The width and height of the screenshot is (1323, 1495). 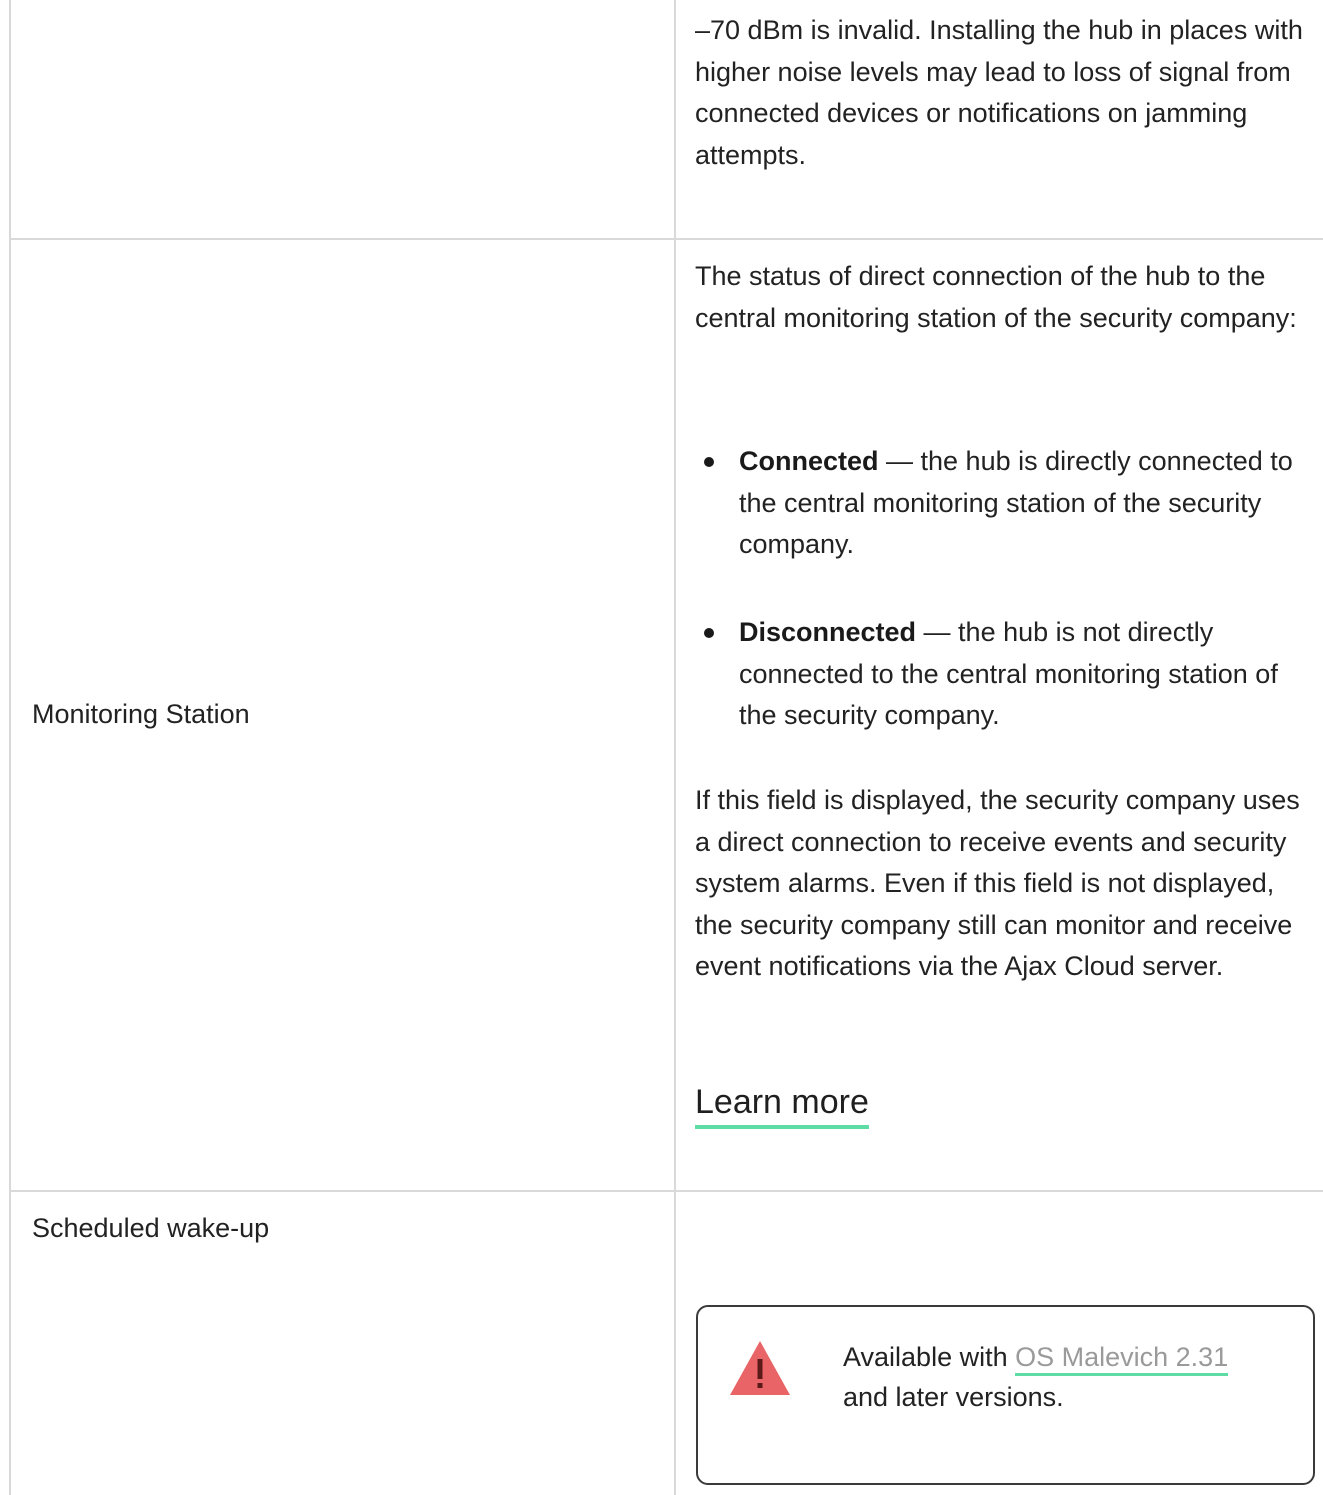 I want to click on row-label-monitoring-station: Monitoring Station, so click(x=141, y=714).